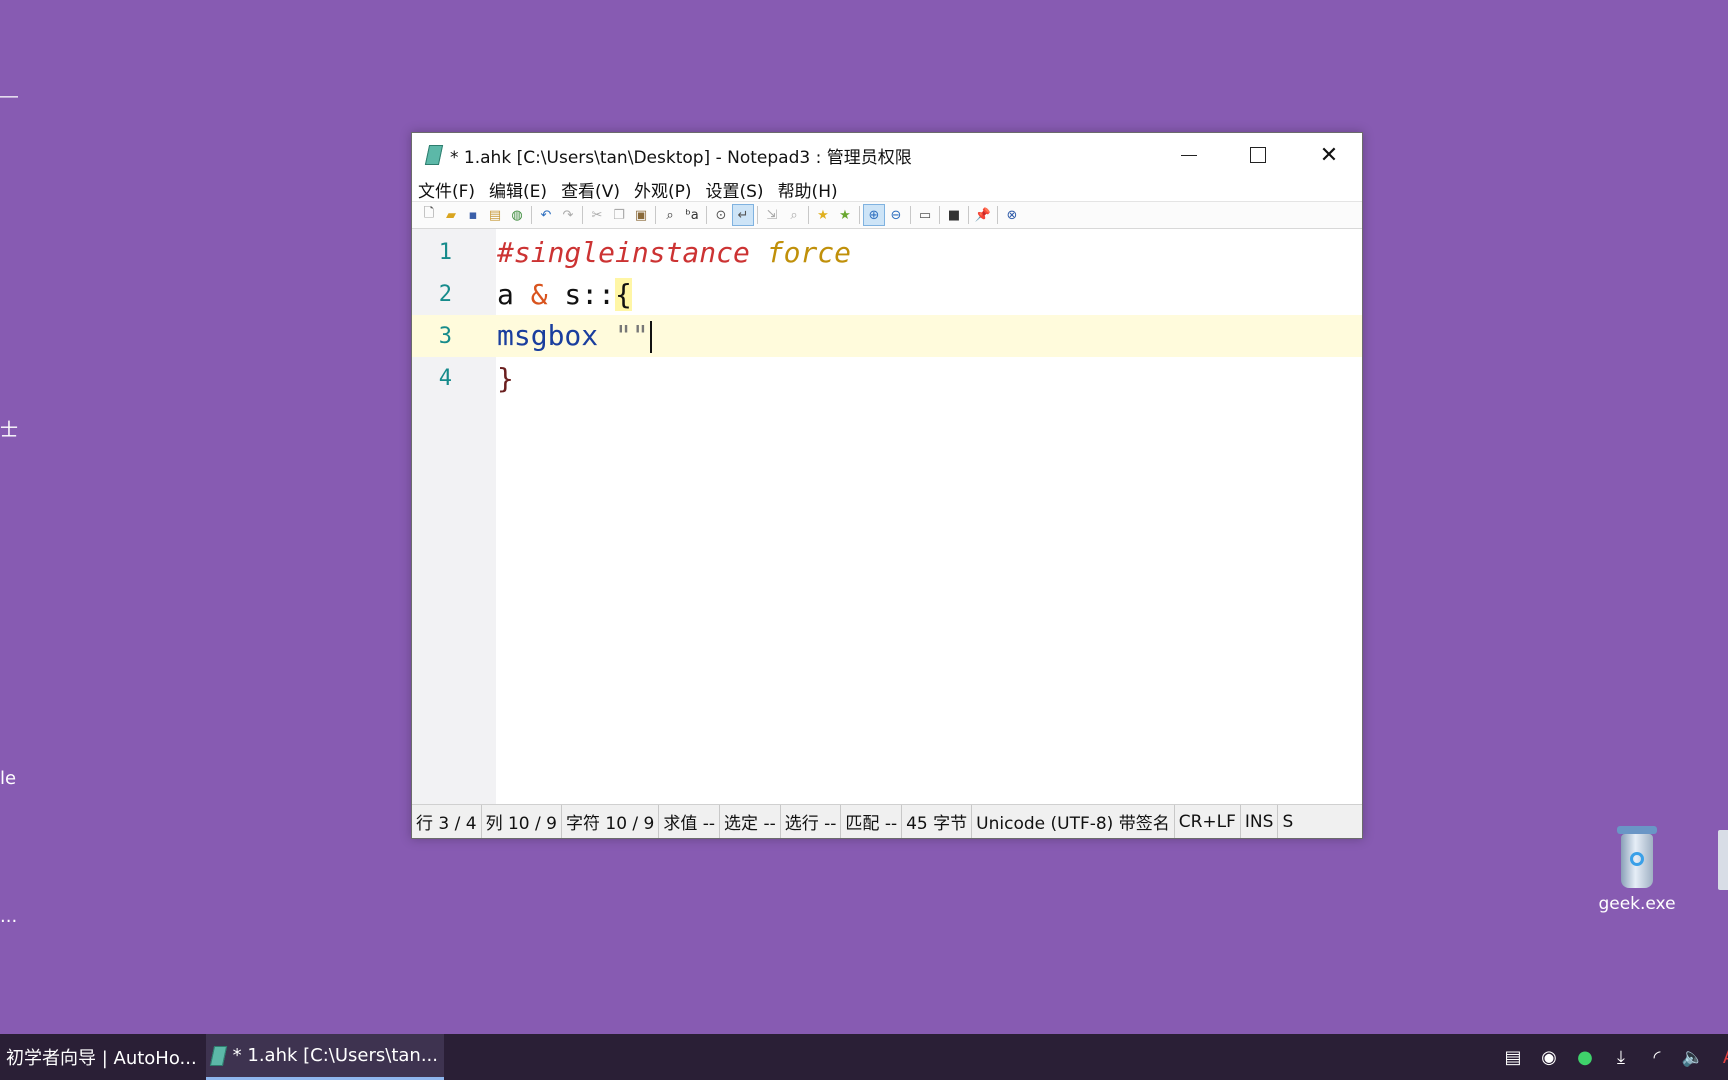 This screenshot has height=1080, width=1728. I want to click on menu-view: 查看(V), so click(590, 189).